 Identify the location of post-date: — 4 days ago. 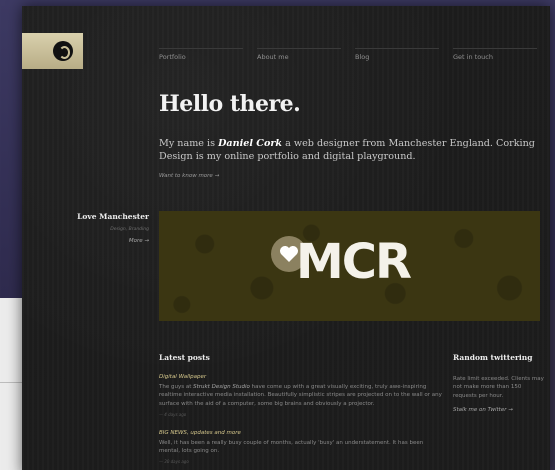
(173, 414).